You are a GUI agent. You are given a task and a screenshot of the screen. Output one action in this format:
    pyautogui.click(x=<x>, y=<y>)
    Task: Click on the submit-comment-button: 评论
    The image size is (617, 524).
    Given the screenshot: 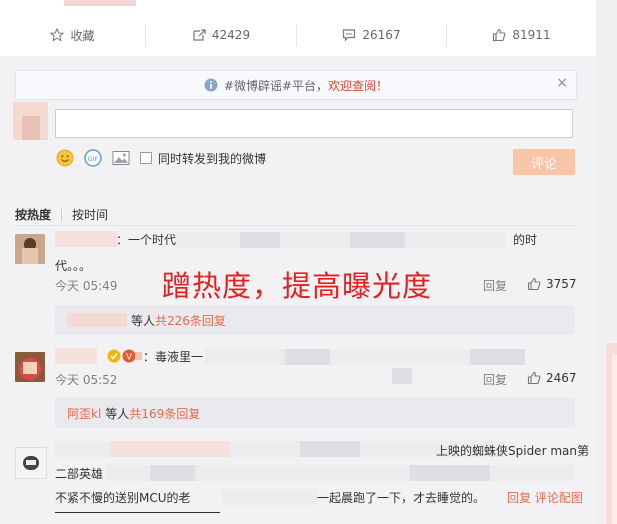 What is the action you would take?
    pyautogui.click(x=544, y=162)
    